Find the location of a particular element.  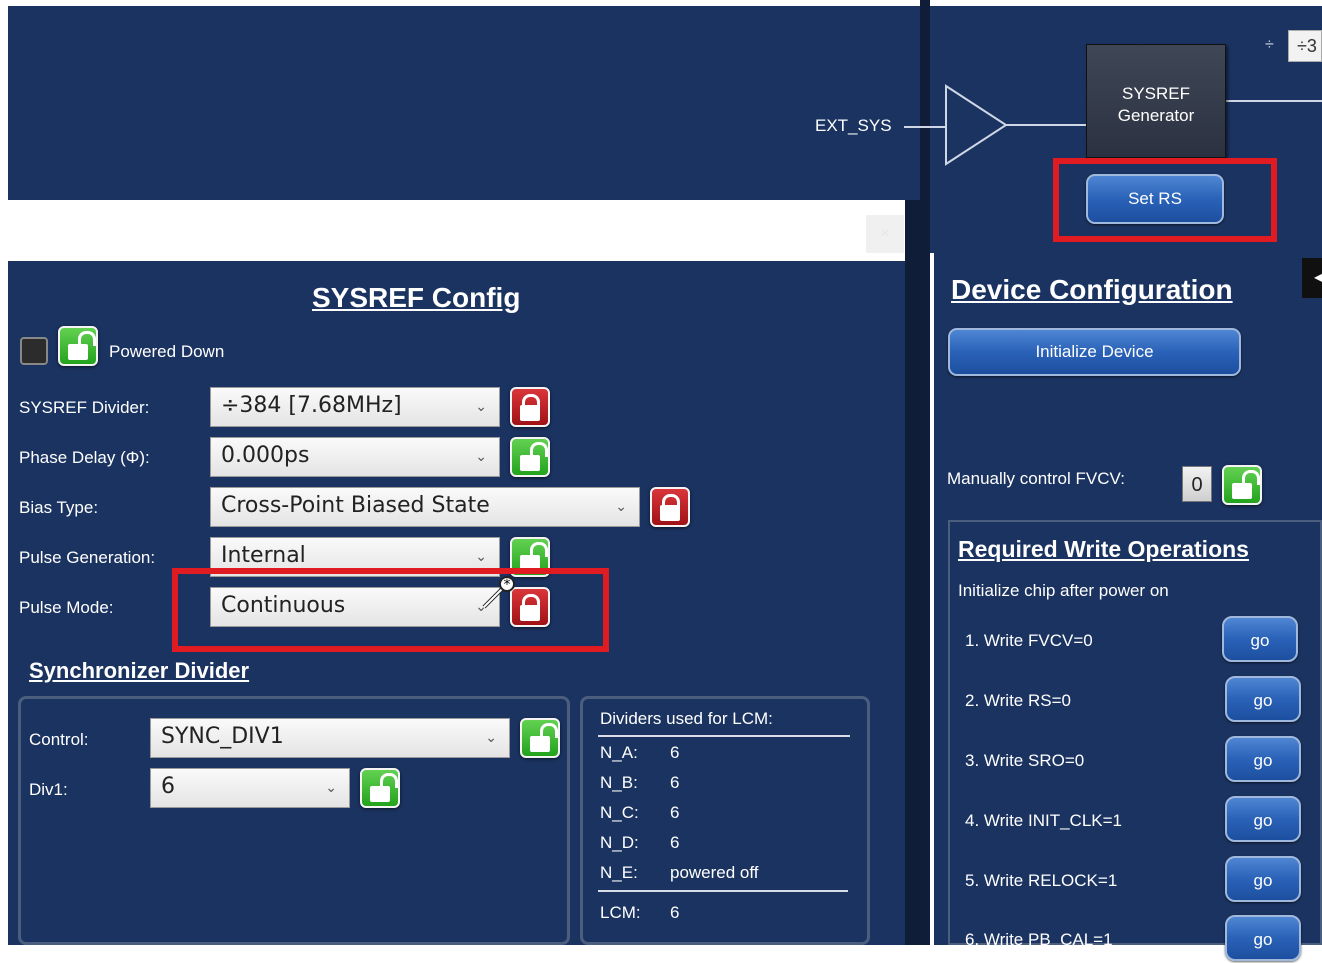

divider-value-box: ÷3 is located at coordinates (1305, 46).